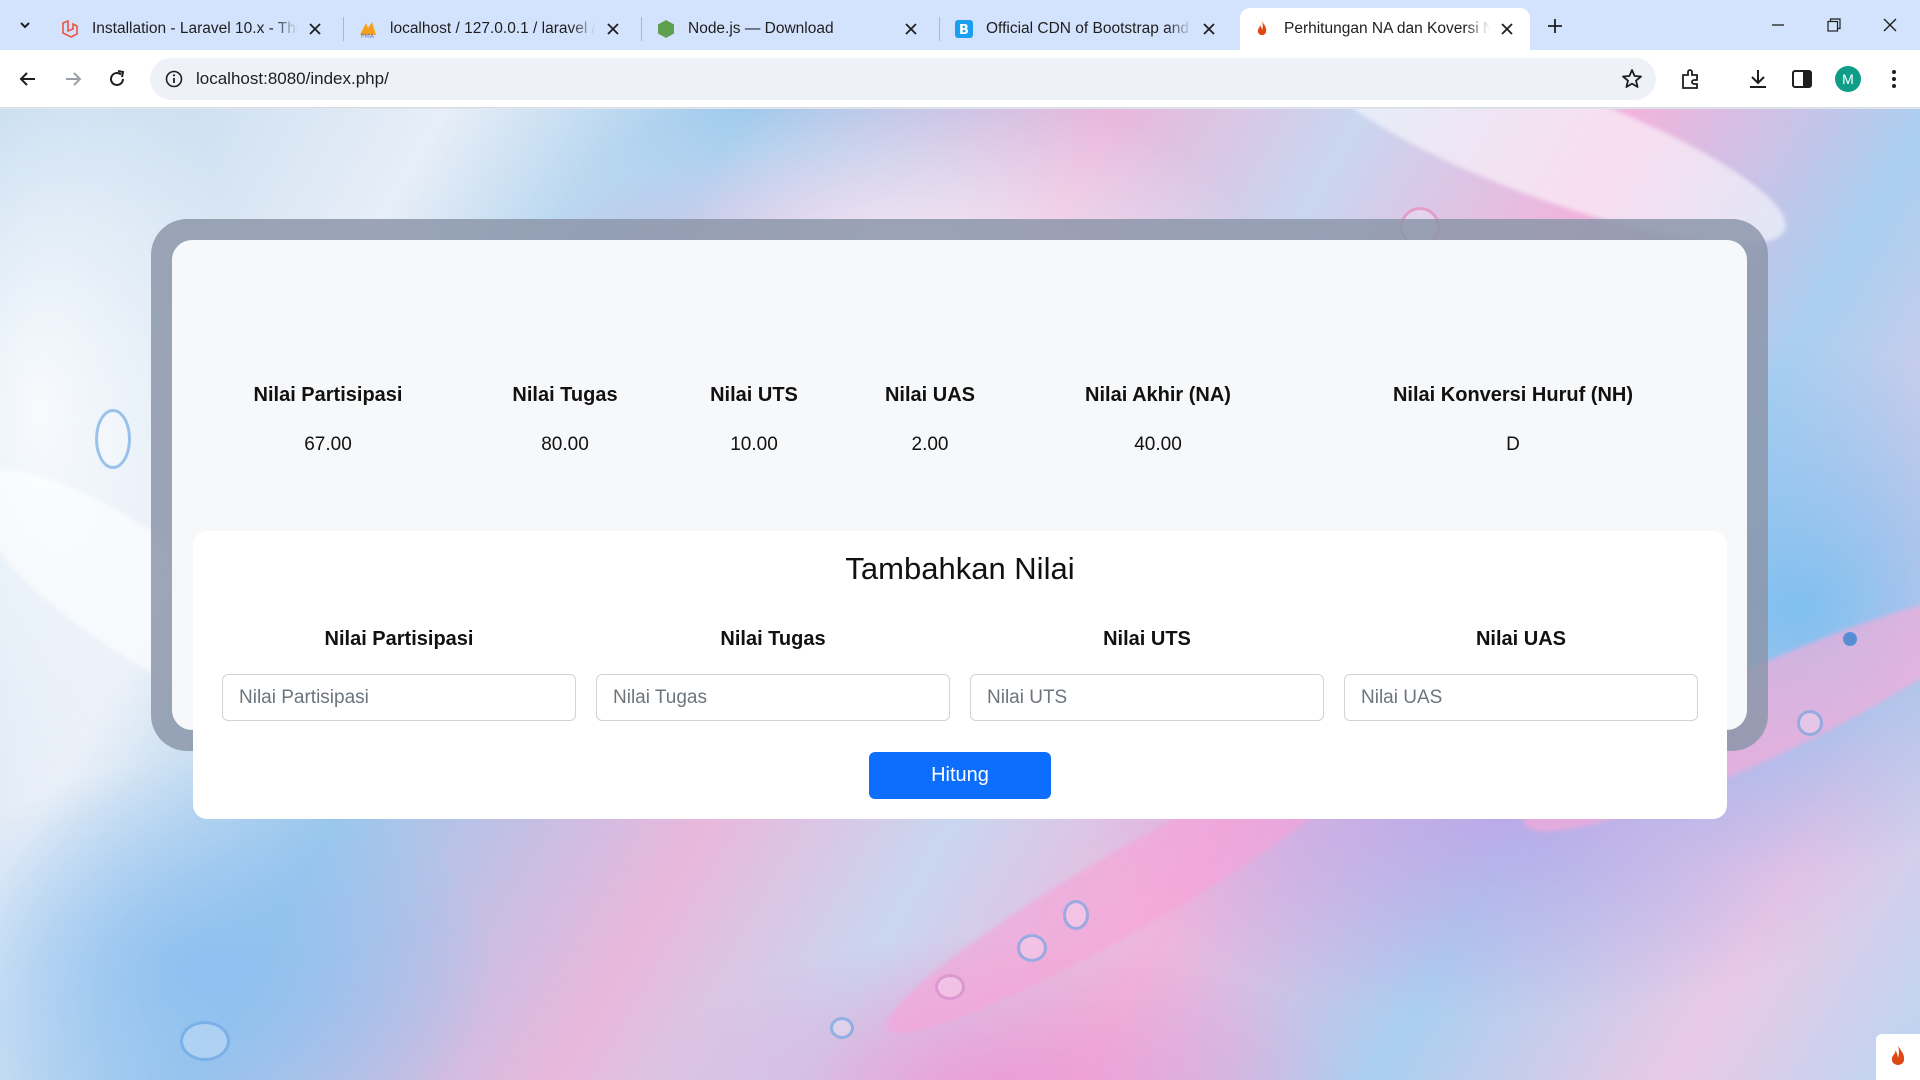 Image resolution: width=1920 pixels, height=1080 pixels. Describe the element at coordinates (1802, 79) in the screenshot. I see `side-panel-icon` at that location.